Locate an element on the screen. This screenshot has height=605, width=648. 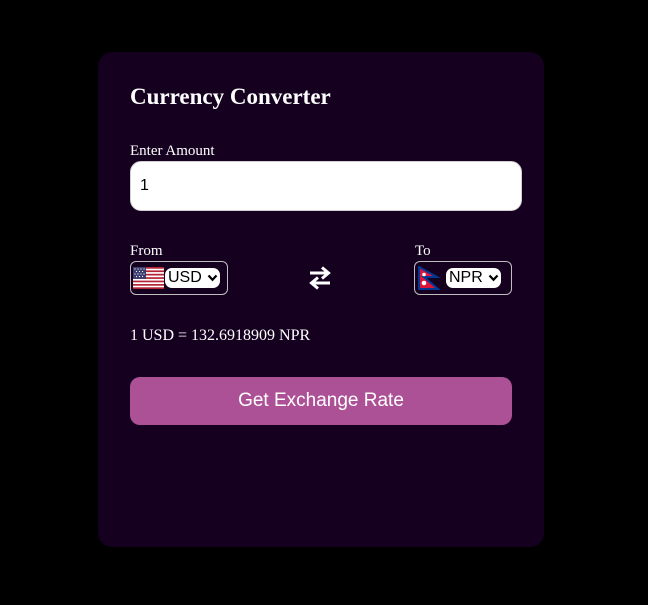
exchange-rate-result: 1 USD = 132.6918909 NPR is located at coordinates (220, 335).